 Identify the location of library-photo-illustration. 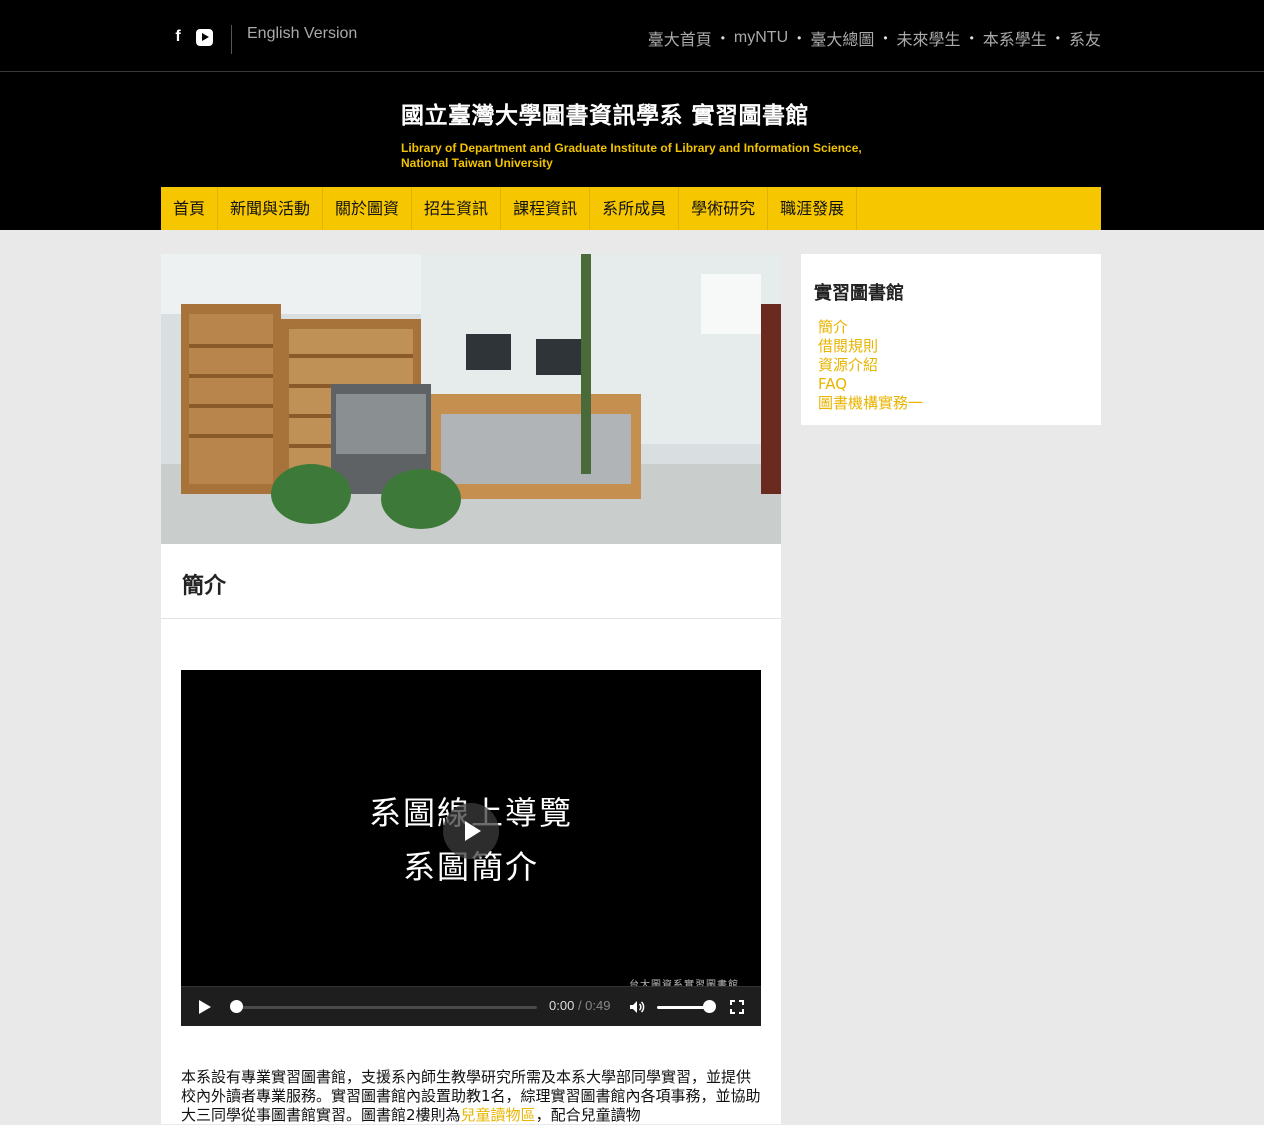
(471, 399).